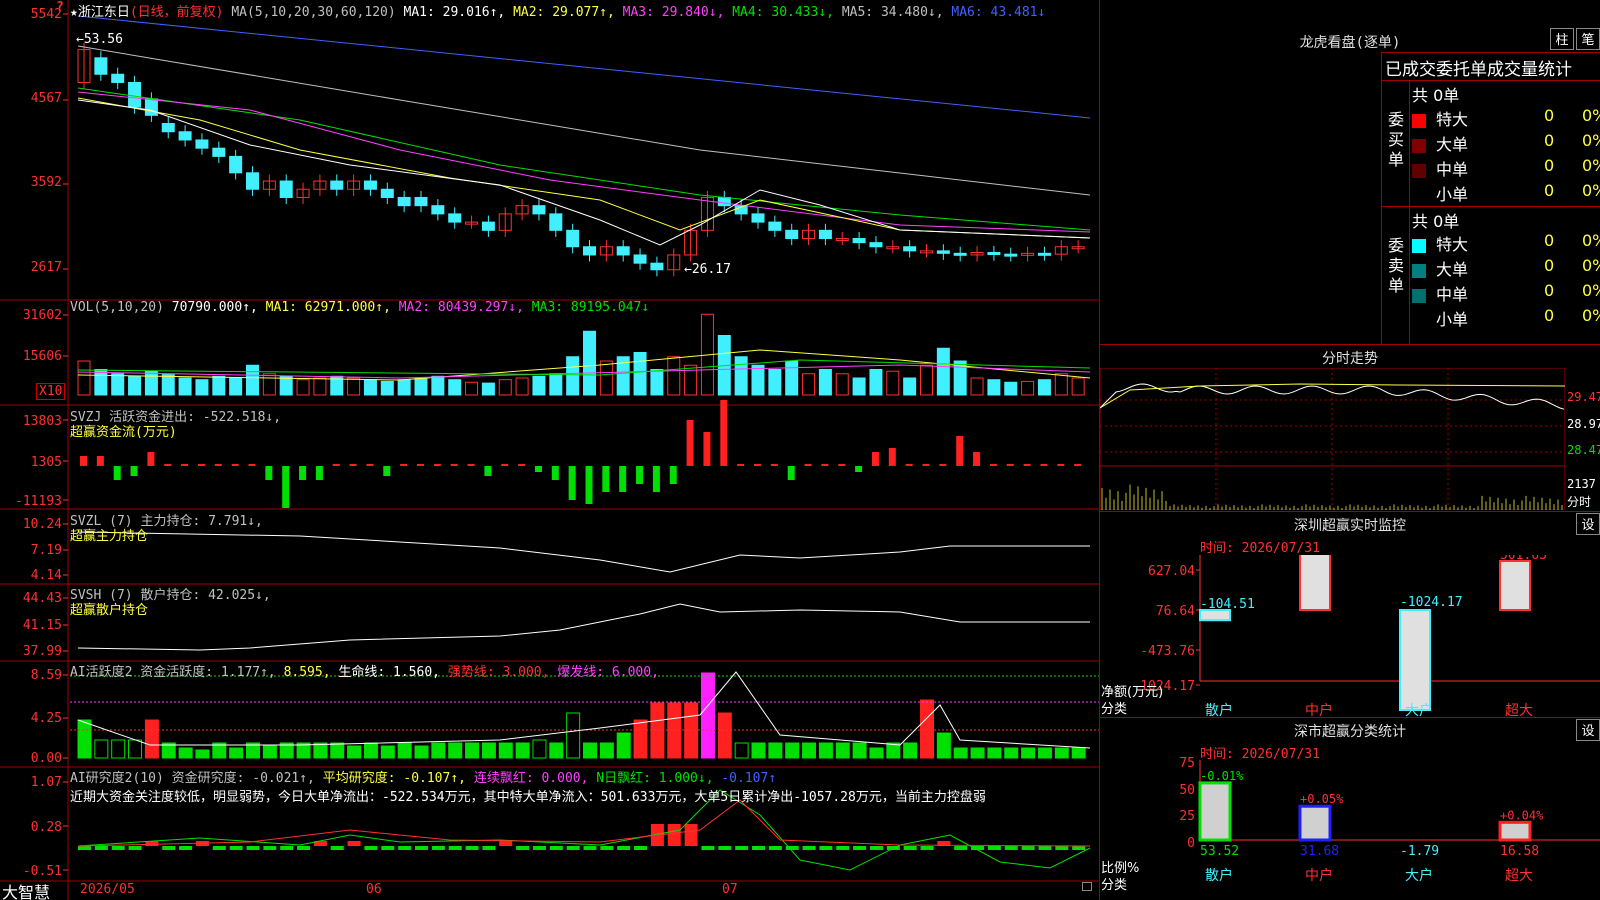  What do you see at coordinates (26, 889) in the screenshot?
I see `brand-logo: 大智慧` at bounding box center [26, 889].